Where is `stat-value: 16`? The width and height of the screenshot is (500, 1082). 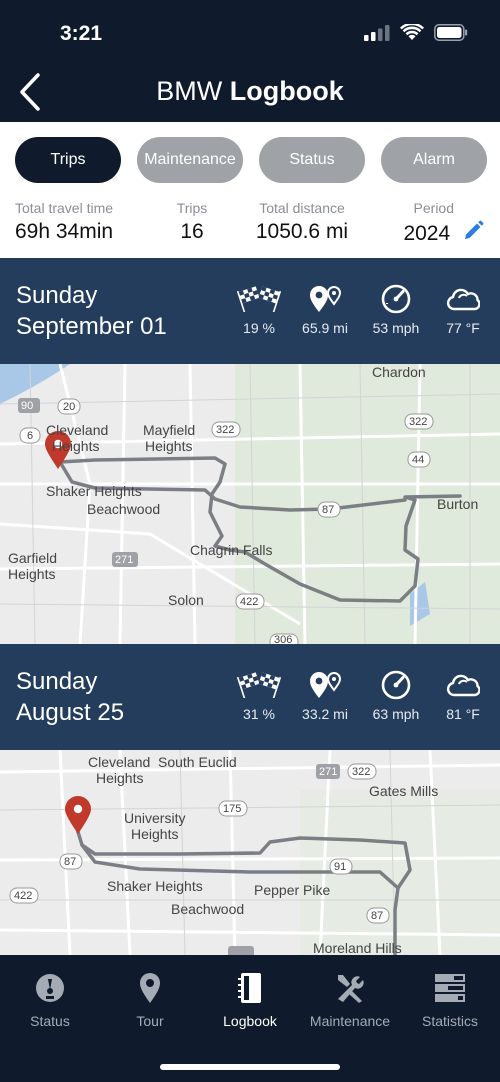
stat-value: 16 is located at coordinates (192, 231).